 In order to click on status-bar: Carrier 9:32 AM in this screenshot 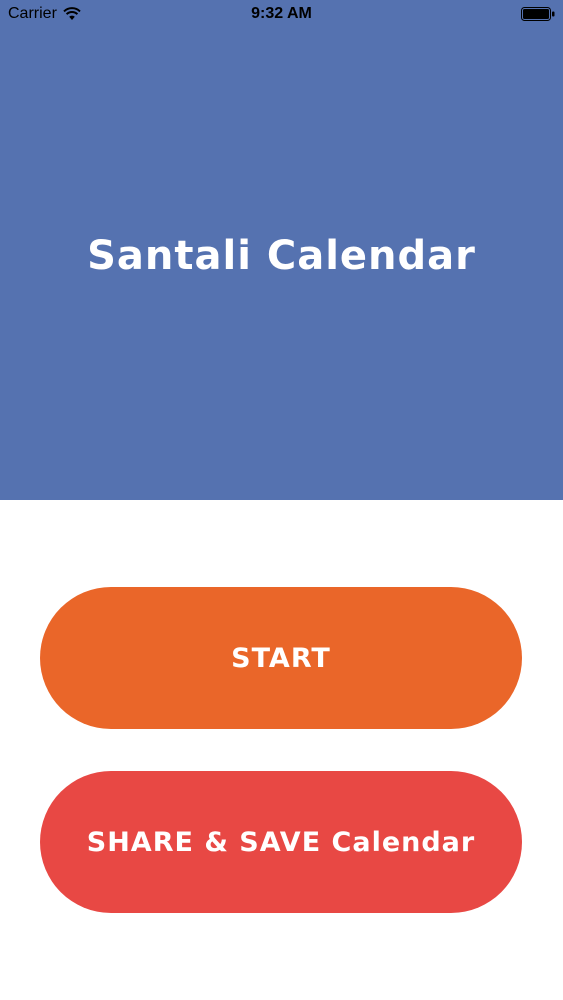, I will do `click(281, 14)`.